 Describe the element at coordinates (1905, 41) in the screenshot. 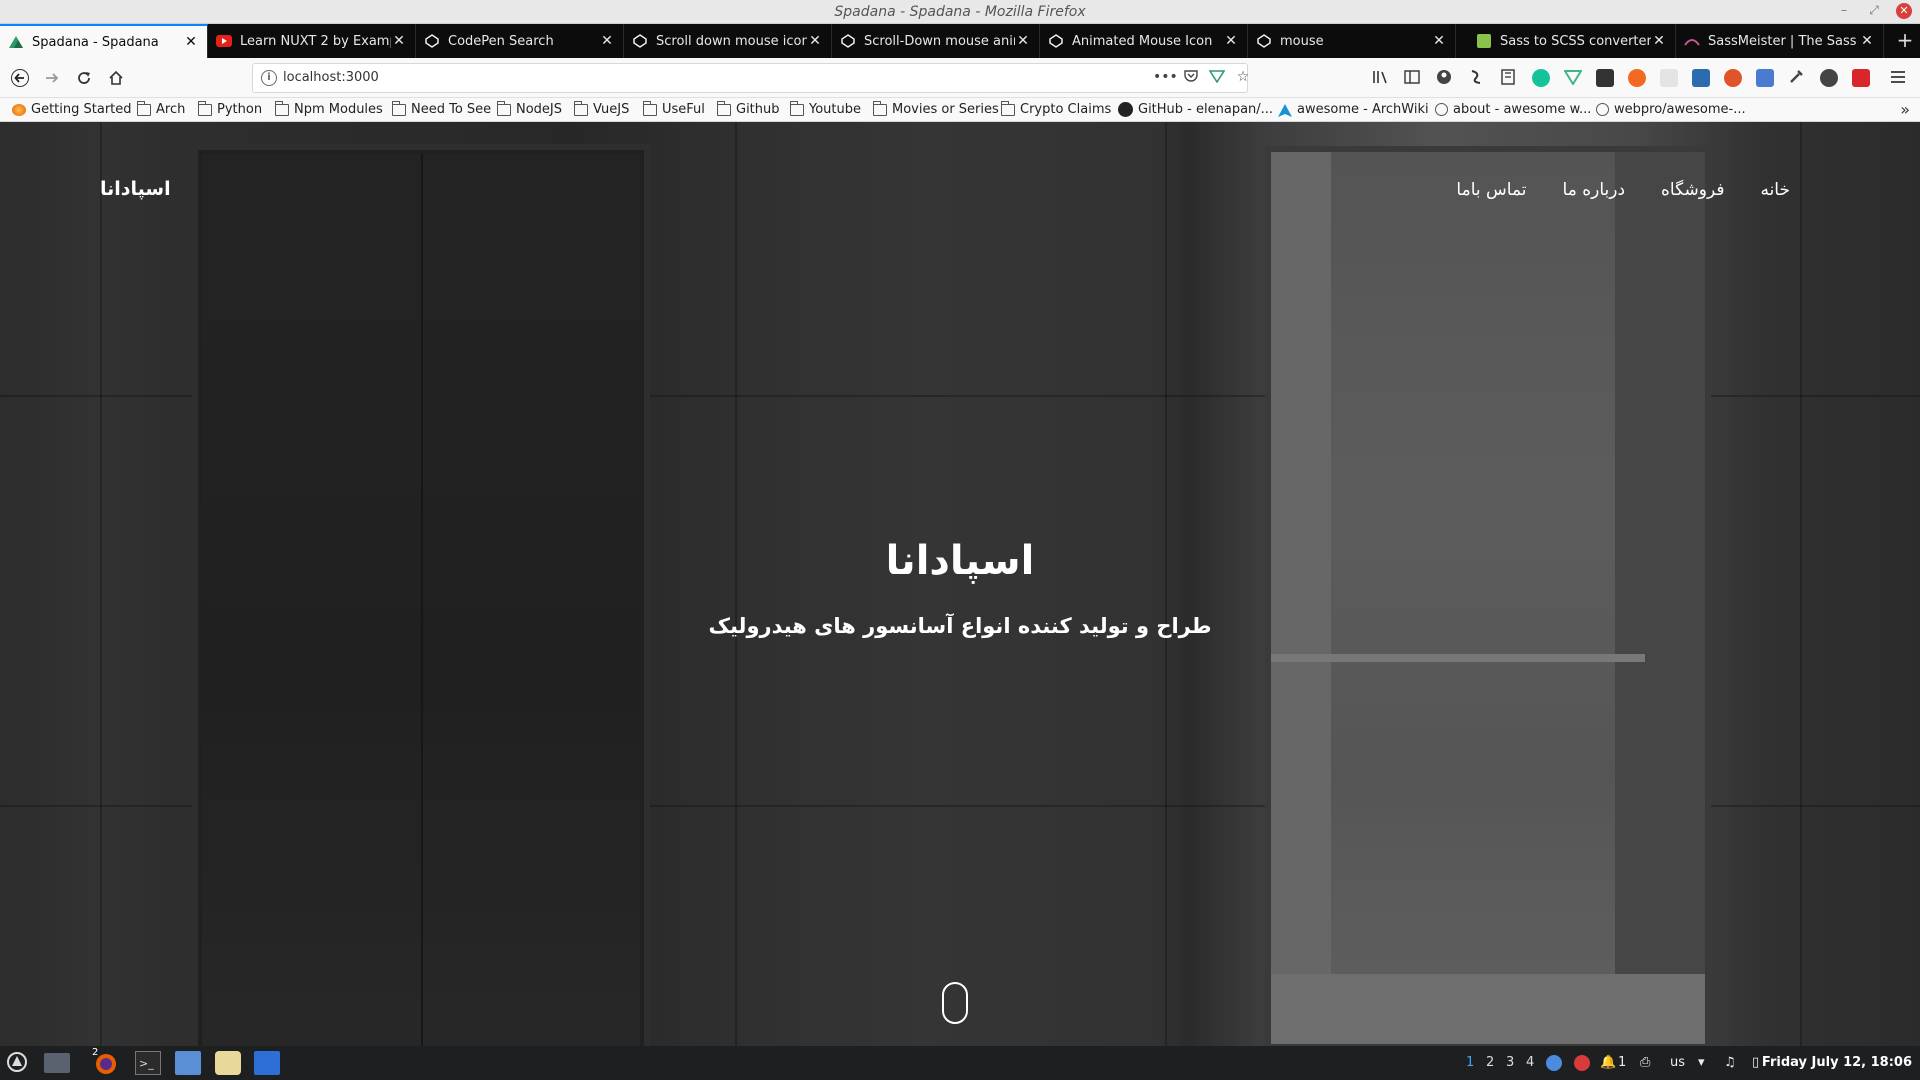

I see `new-tab-button: +` at that location.